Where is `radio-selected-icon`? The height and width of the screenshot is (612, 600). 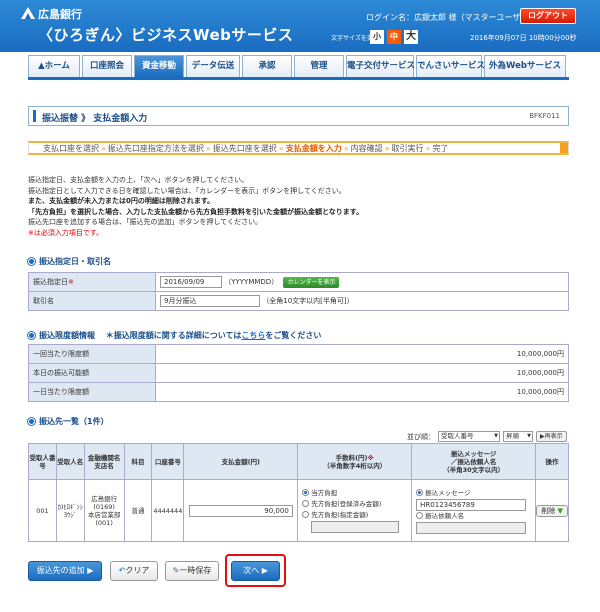 radio-selected-icon is located at coordinates (306, 492).